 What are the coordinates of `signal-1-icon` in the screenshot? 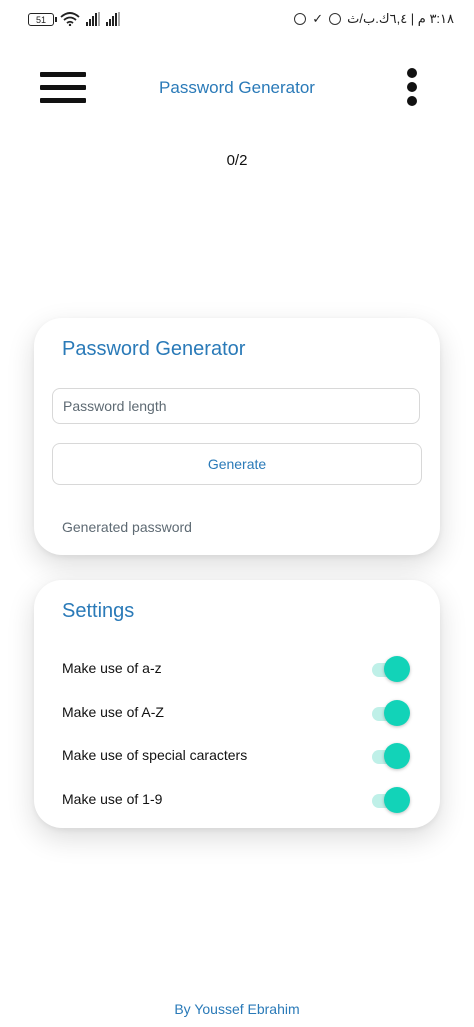 It's located at (93, 19).